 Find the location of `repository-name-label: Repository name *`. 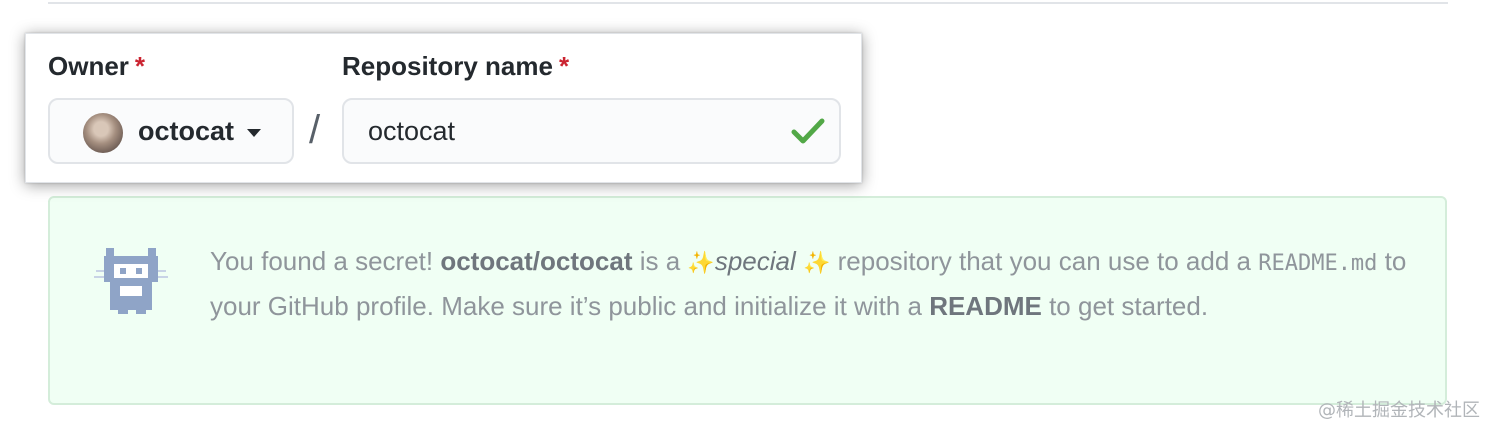

repository-name-label: Repository name * is located at coordinates (455, 66).